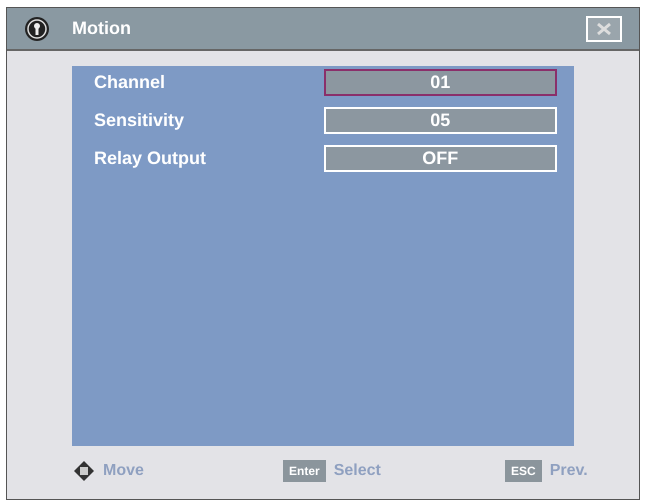 This screenshot has height=504, width=645. What do you see at coordinates (357, 471) in the screenshot?
I see `hint-text: Select` at bounding box center [357, 471].